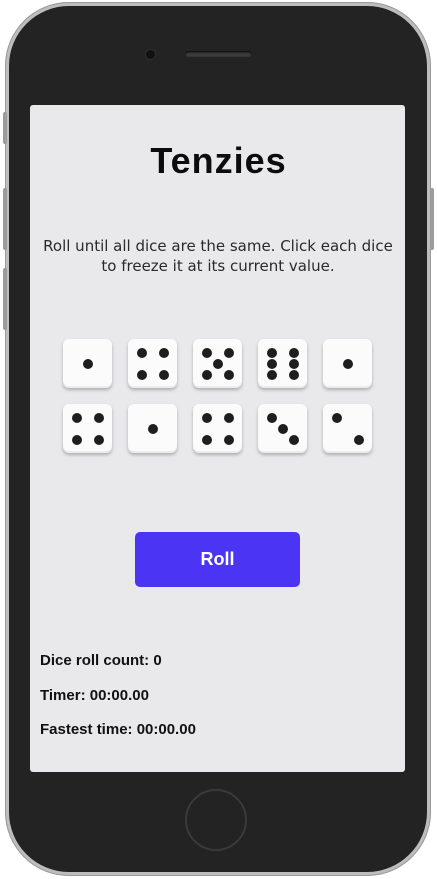 This screenshot has height=879, width=437. Describe the element at coordinates (5, 299) in the screenshot. I see `phone-volume-down-button` at that location.